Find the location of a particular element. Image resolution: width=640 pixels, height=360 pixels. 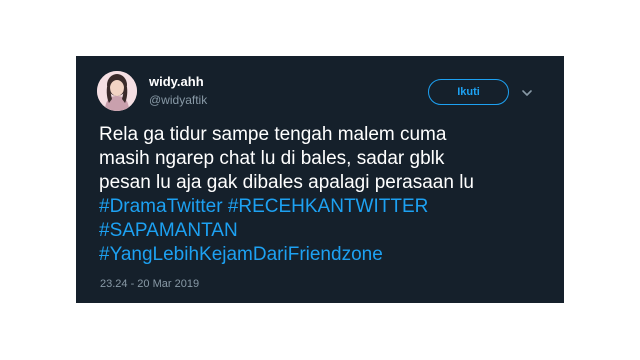

tweet-text-line: Rela ga tidur sampe tengah malem cuma is located at coordinates (273, 134).